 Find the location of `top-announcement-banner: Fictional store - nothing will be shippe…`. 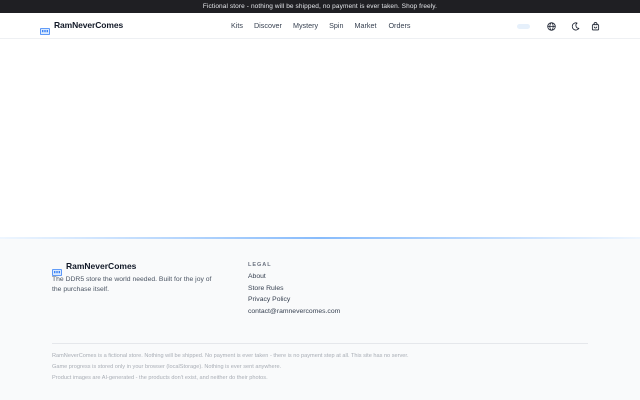

top-announcement-banner: Fictional store - nothing will be shippe… is located at coordinates (320, 6).